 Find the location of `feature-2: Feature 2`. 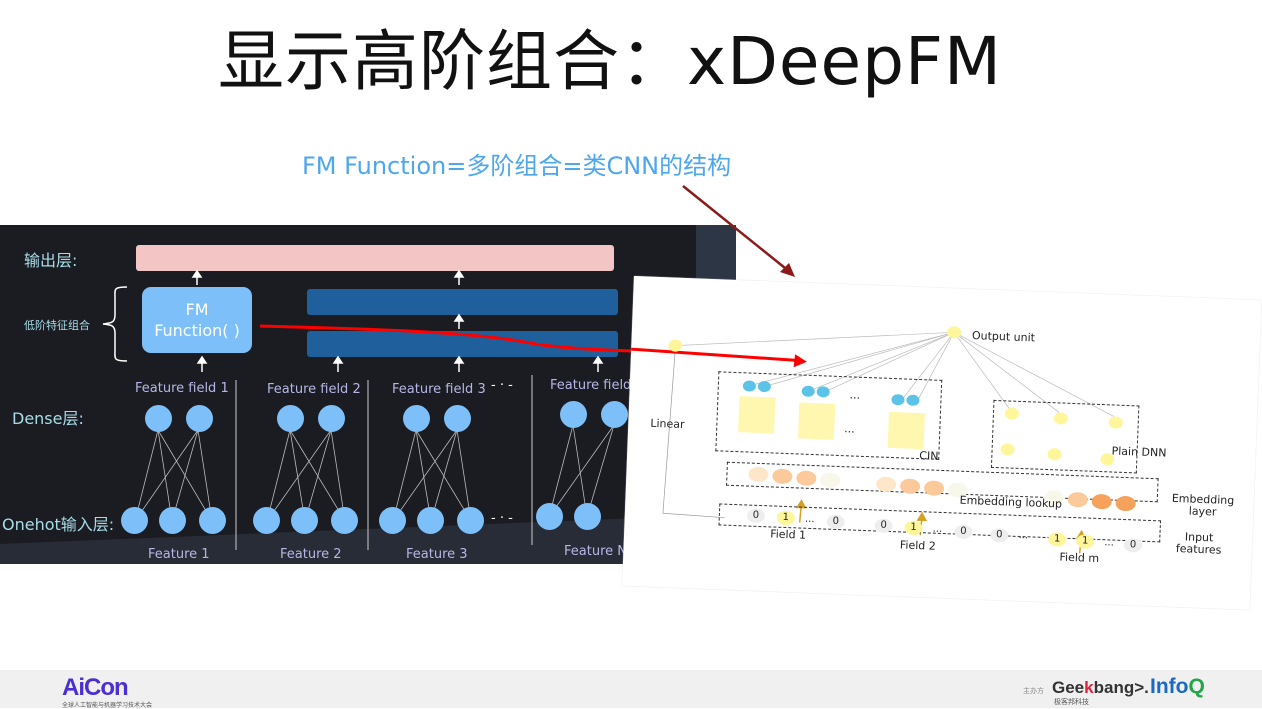

feature-2: Feature 2 is located at coordinates (311, 554).